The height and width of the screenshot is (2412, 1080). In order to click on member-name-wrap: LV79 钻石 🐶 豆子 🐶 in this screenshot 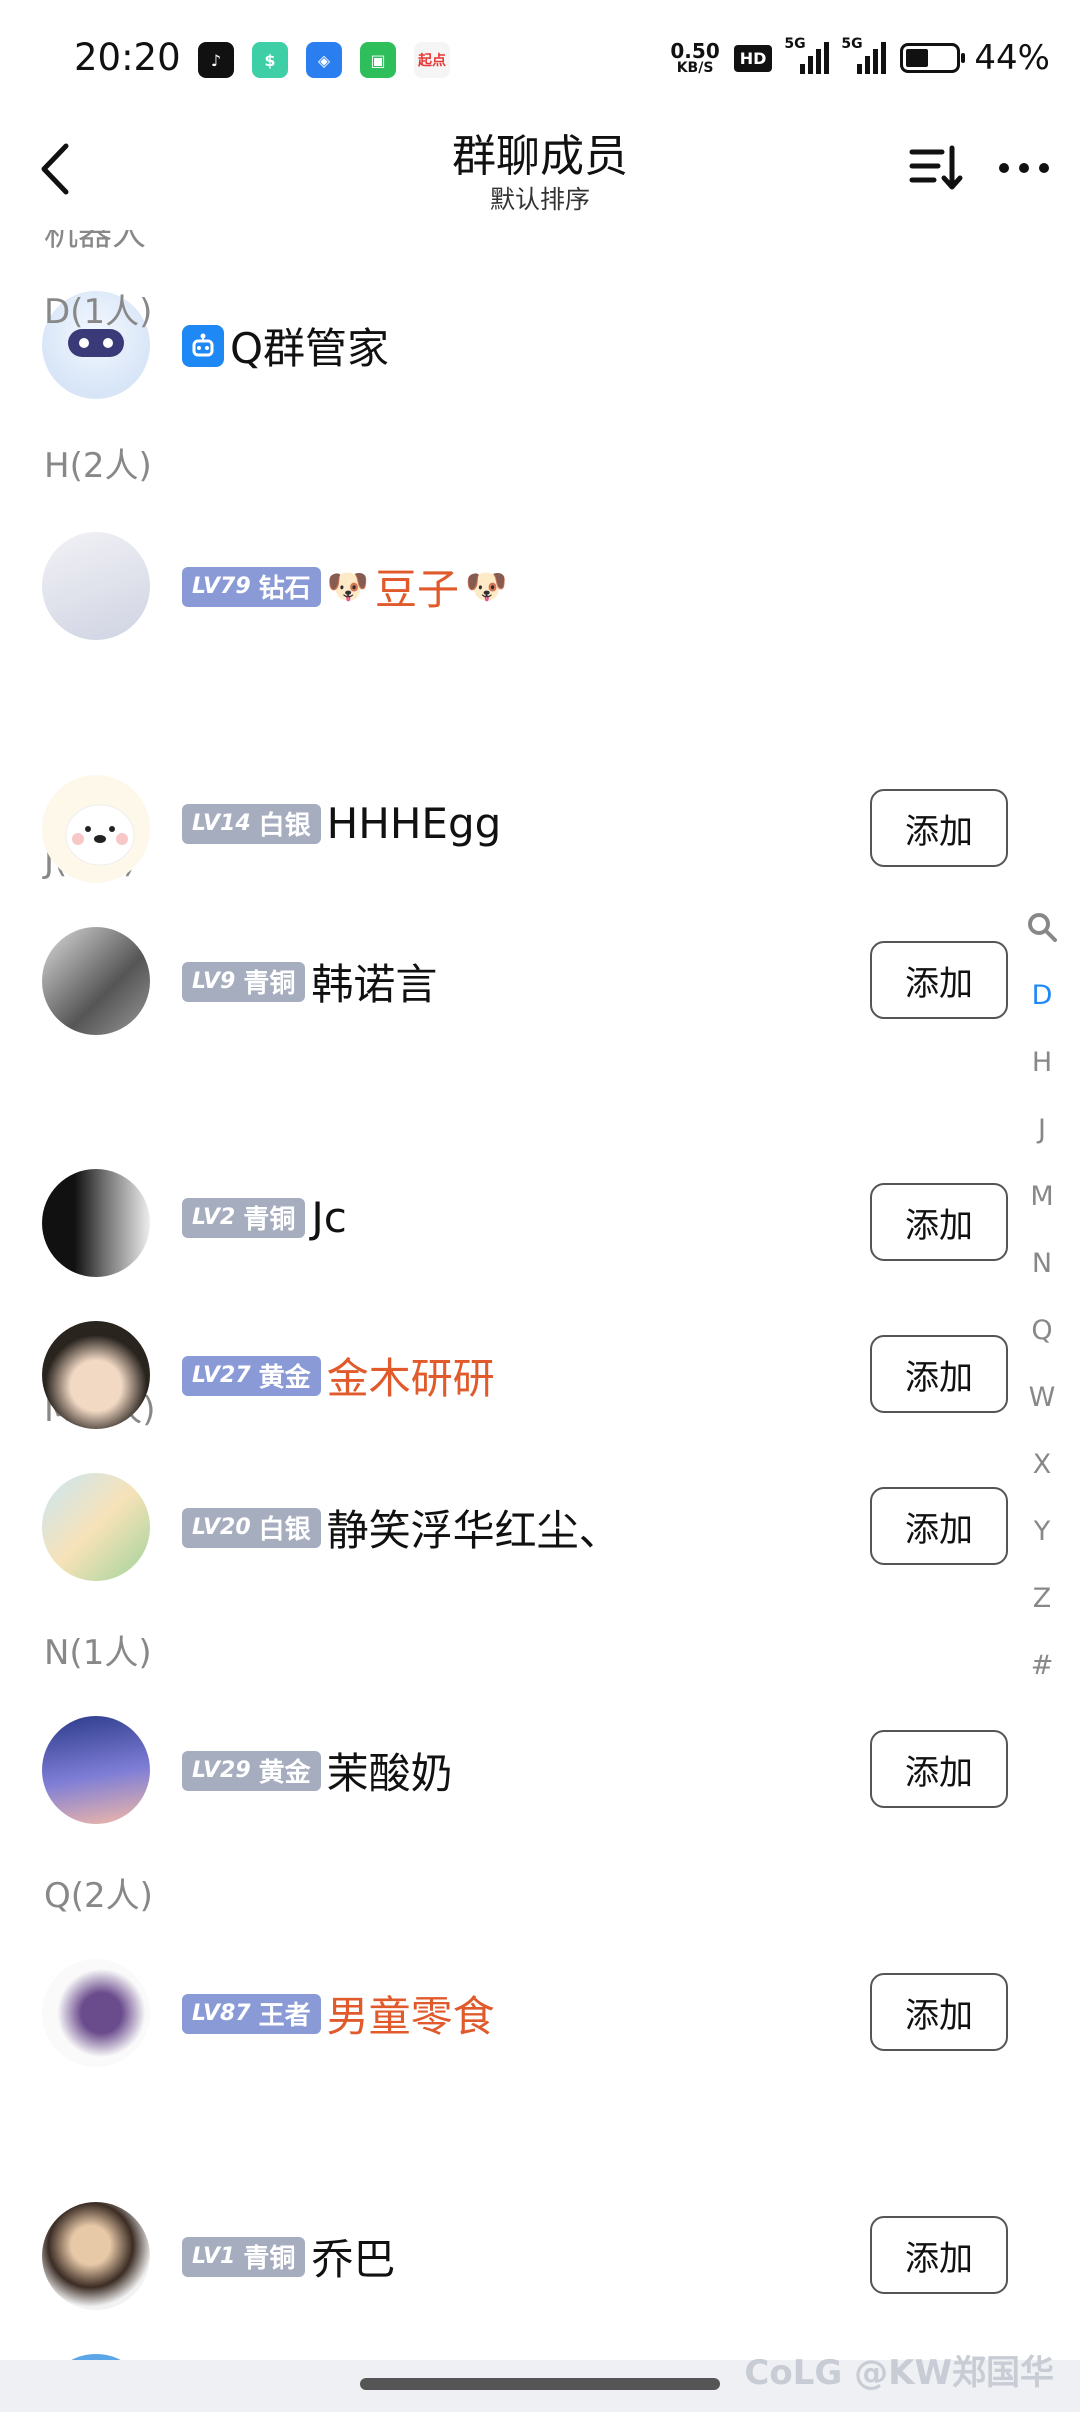, I will do `click(344, 586)`.